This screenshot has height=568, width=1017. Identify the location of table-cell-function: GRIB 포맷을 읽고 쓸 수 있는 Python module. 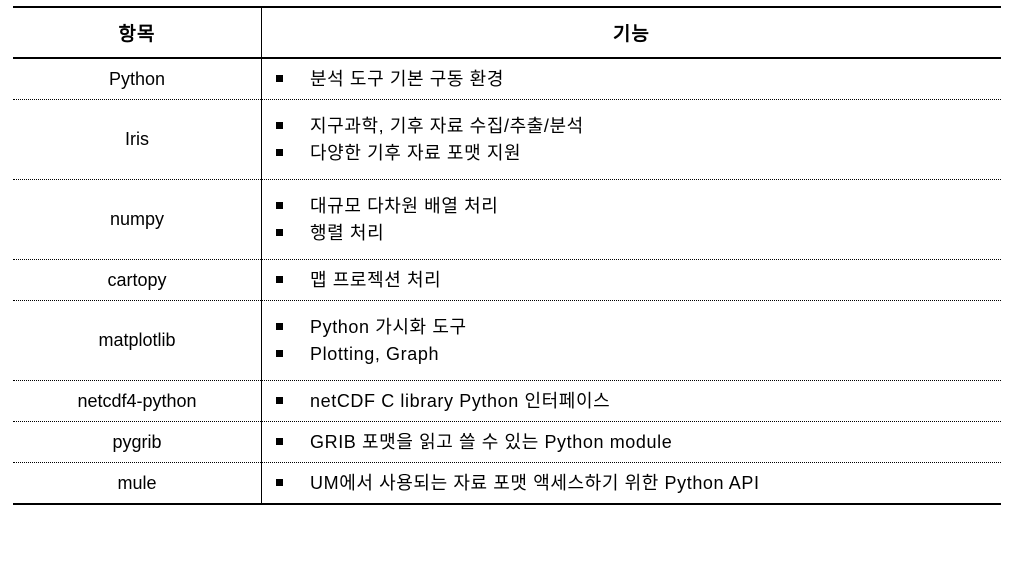
(631, 442).